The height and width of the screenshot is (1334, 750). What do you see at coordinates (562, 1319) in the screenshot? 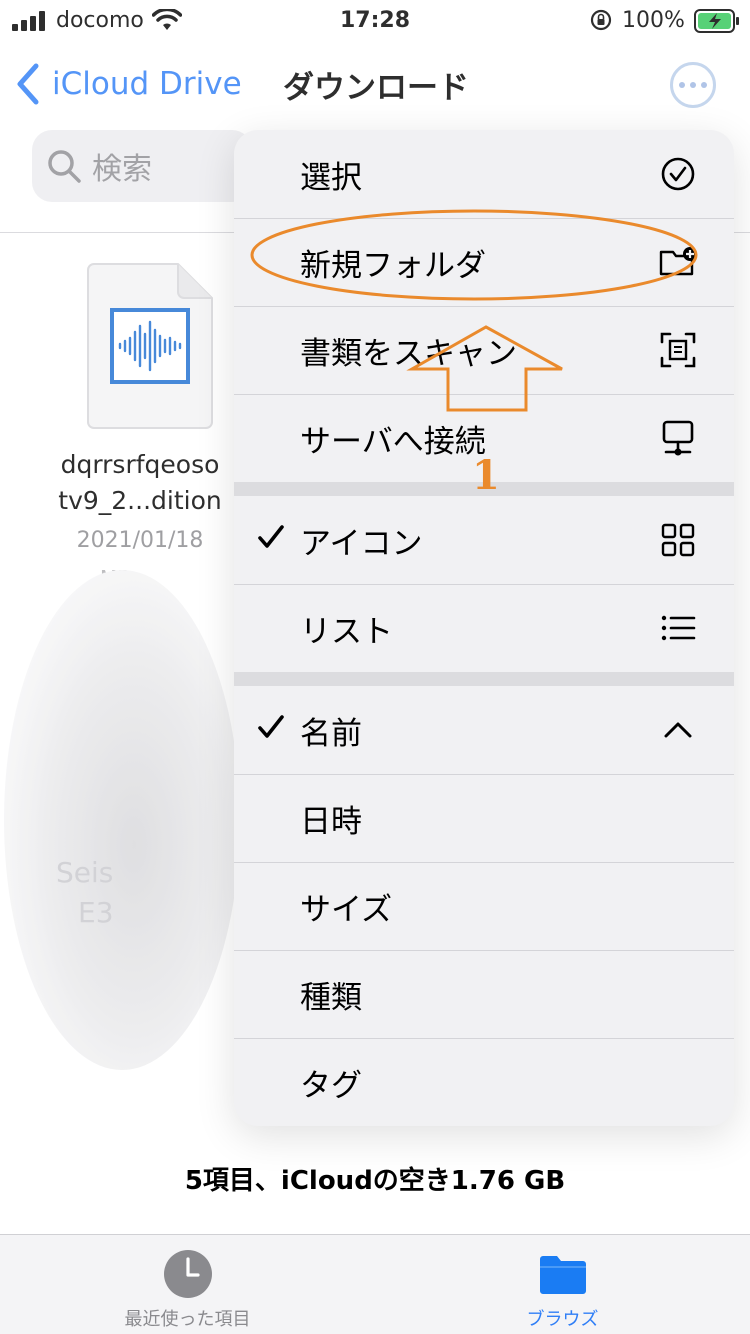
I see `tab-label: ブラウズ` at bounding box center [562, 1319].